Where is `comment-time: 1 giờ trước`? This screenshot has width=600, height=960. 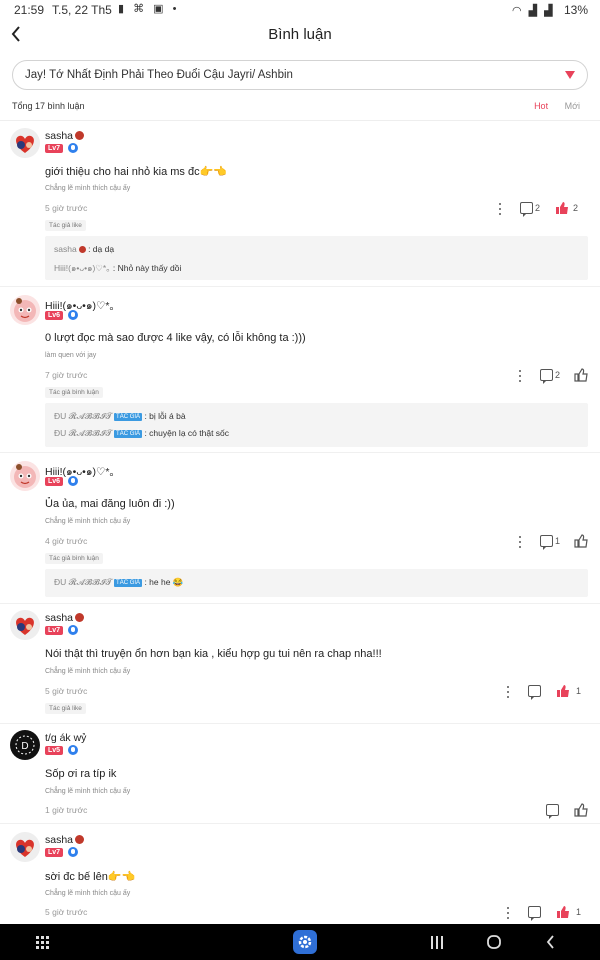
comment-time: 1 giờ trước is located at coordinates (66, 810).